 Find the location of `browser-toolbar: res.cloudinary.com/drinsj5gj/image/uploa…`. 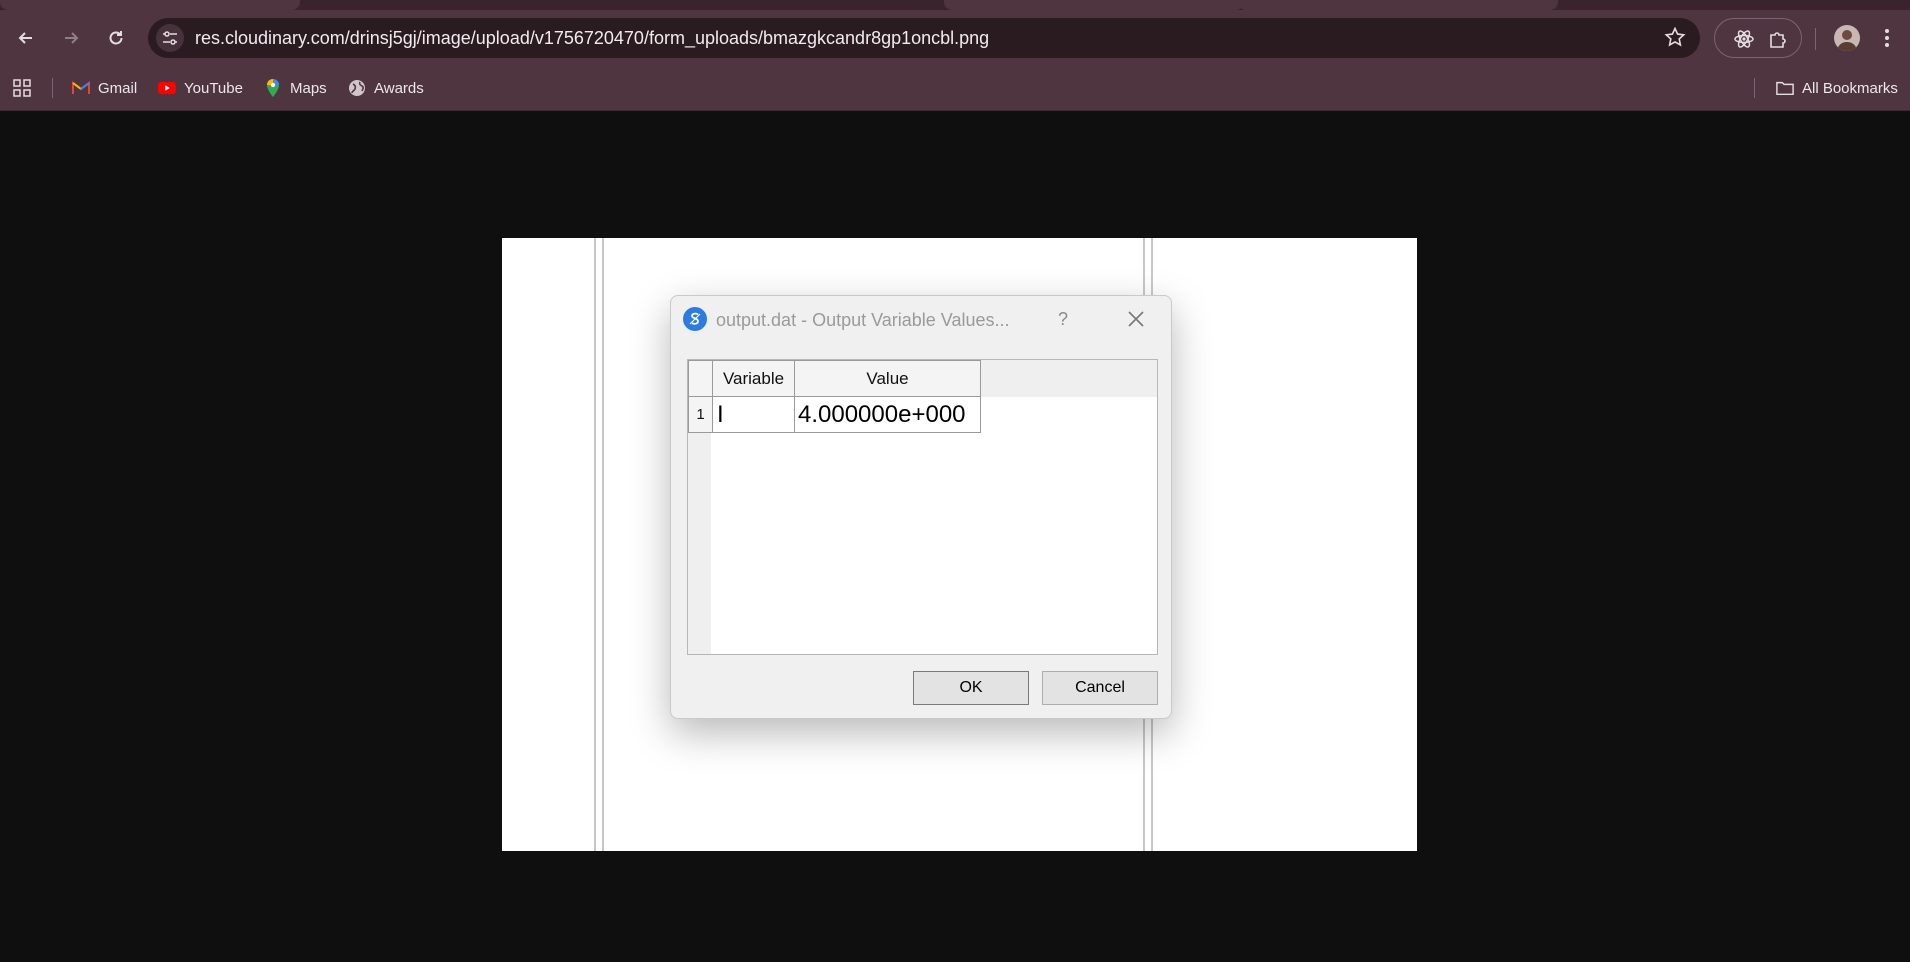

browser-toolbar: res.cloudinary.com/drinsj5gj/image/uploa… is located at coordinates (955, 38).